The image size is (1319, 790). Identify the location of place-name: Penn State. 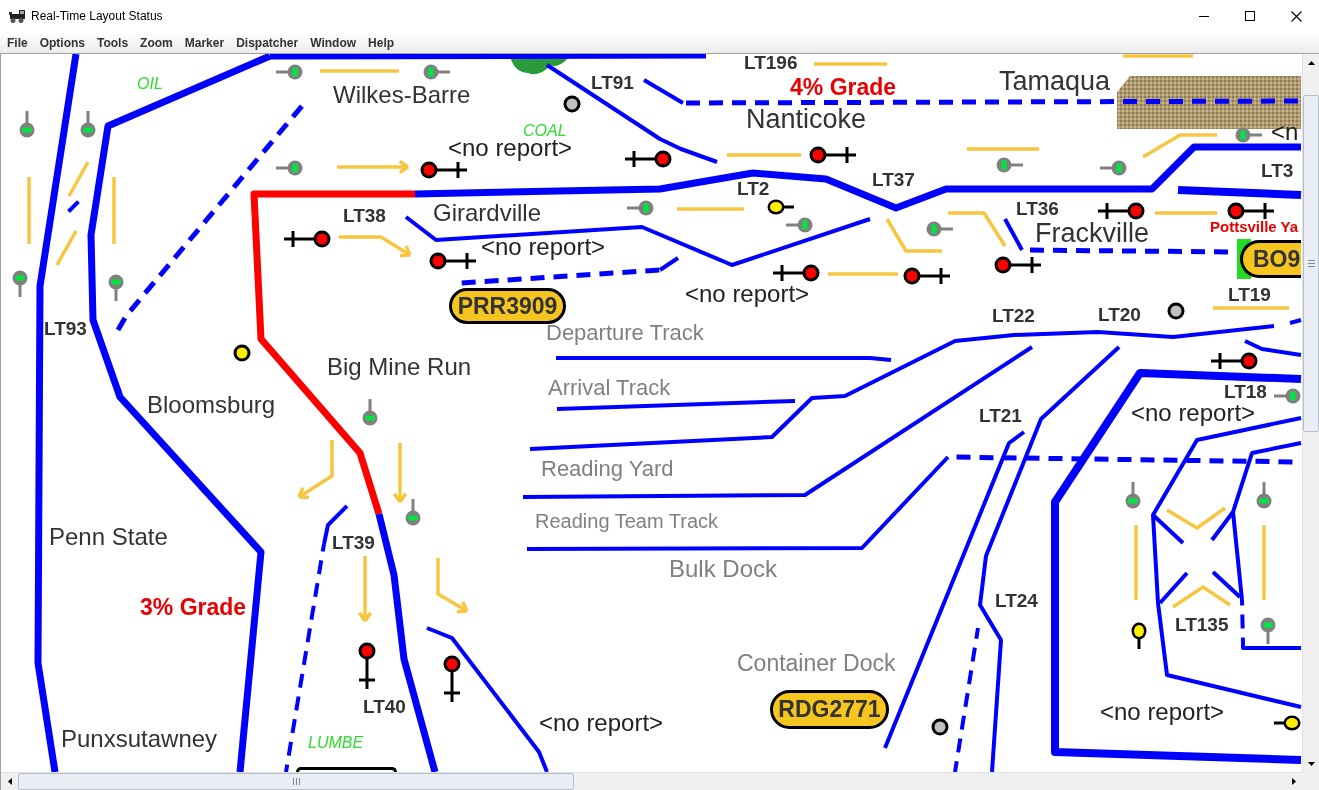
(108, 537).